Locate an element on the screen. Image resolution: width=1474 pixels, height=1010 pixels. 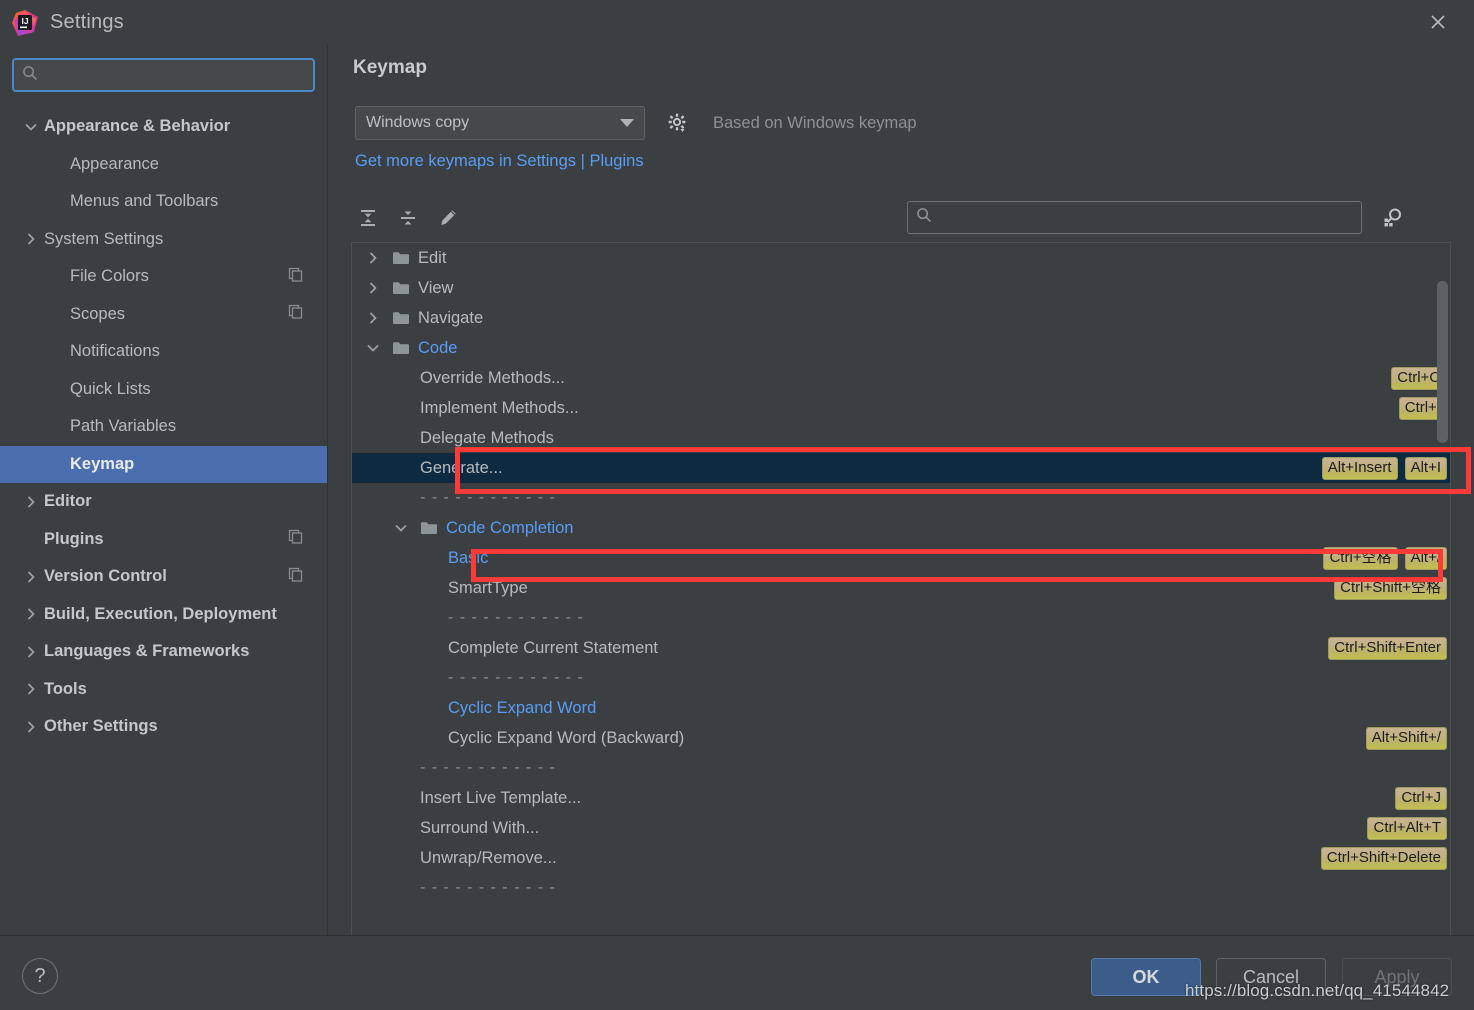
sidebar-item-appearance: Appearance is located at coordinates (163, 165).